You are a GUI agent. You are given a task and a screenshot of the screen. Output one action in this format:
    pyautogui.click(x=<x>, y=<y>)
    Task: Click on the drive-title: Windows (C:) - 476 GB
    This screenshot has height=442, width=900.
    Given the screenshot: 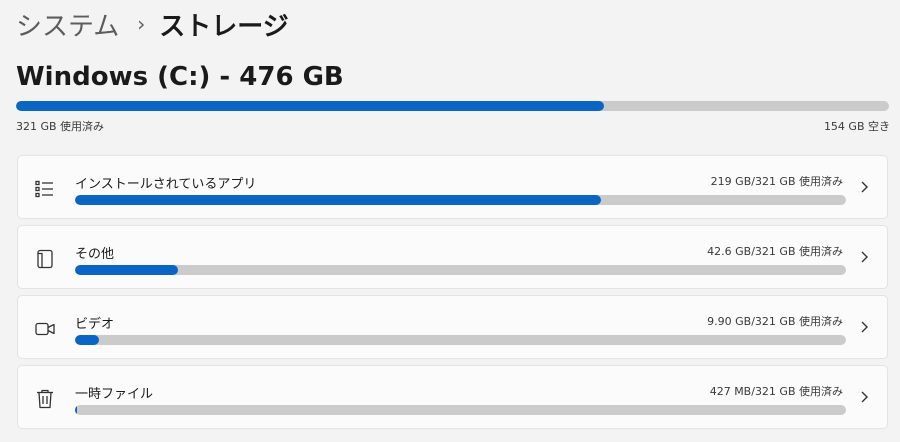 What is the action you would take?
    pyautogui.click(x=180, y=77)
    